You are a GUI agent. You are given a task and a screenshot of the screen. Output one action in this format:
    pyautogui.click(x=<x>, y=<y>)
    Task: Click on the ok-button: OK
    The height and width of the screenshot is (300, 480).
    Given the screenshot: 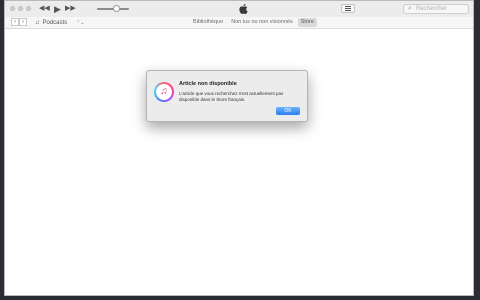 What is the action you would take?
    pyautogui.click(x=288, y=111)
    